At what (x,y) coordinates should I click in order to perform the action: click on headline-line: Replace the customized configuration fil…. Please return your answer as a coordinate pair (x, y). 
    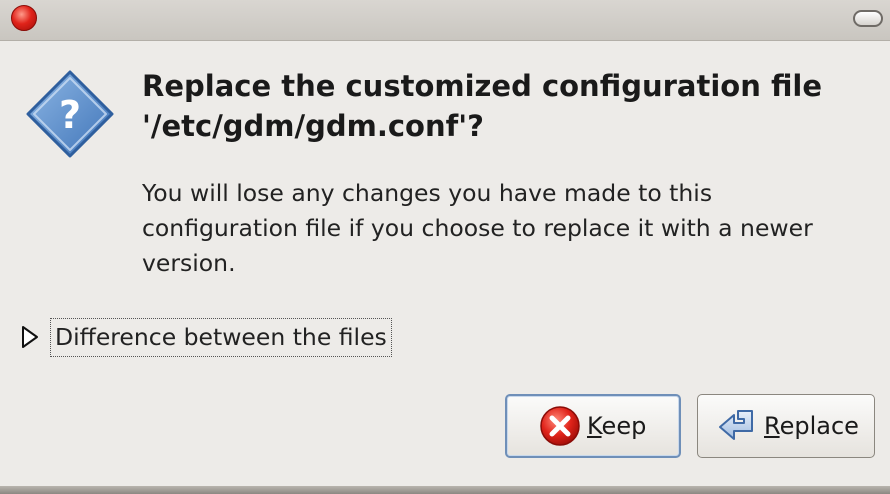
    Looking at the image, I should click on (482, 86).